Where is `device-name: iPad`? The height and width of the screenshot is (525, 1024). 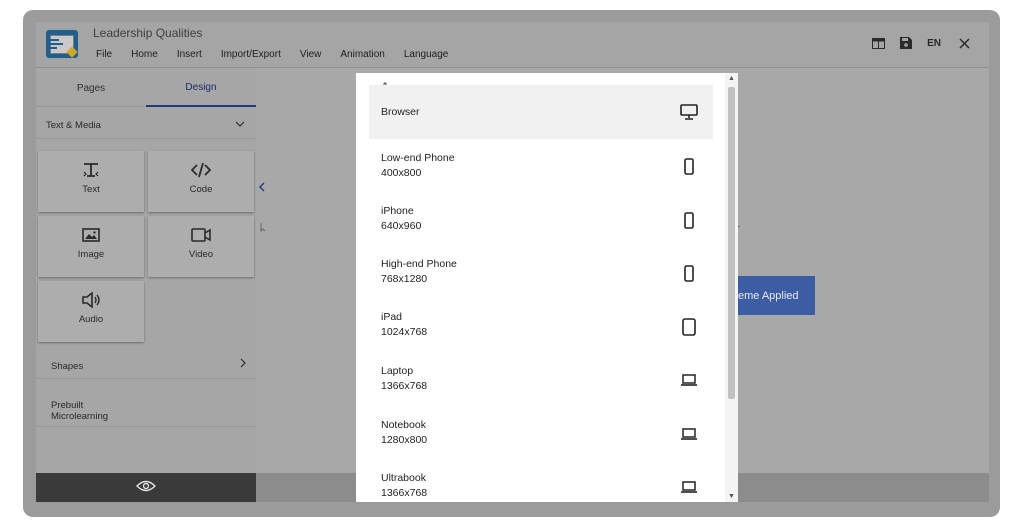
device-name: iPad is located at coordinates (392, 317).